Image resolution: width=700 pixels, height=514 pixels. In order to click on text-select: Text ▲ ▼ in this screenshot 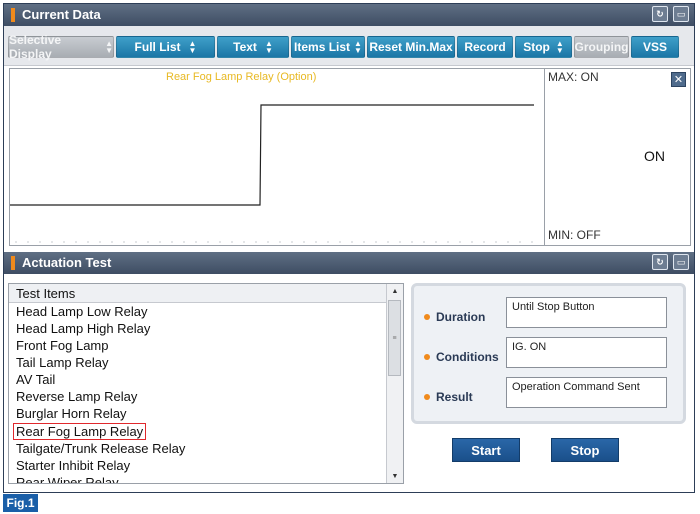, I will do `click(253, 47)`.